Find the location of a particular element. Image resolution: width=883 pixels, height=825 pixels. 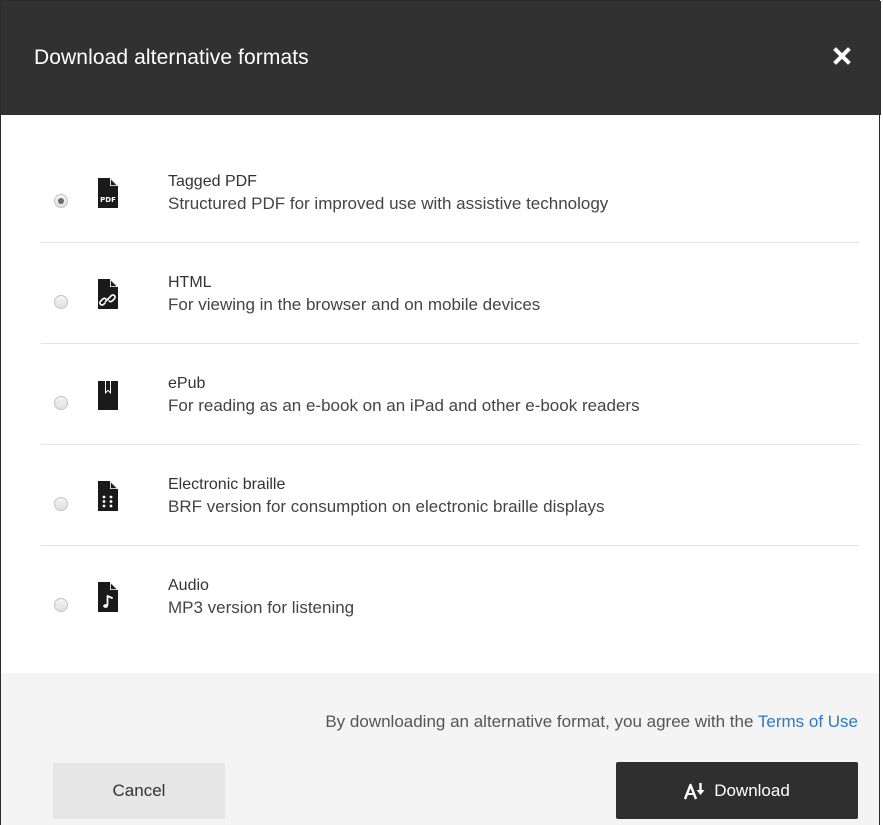

pdf-icon-label: PDF is located at coordinates (108, 200).